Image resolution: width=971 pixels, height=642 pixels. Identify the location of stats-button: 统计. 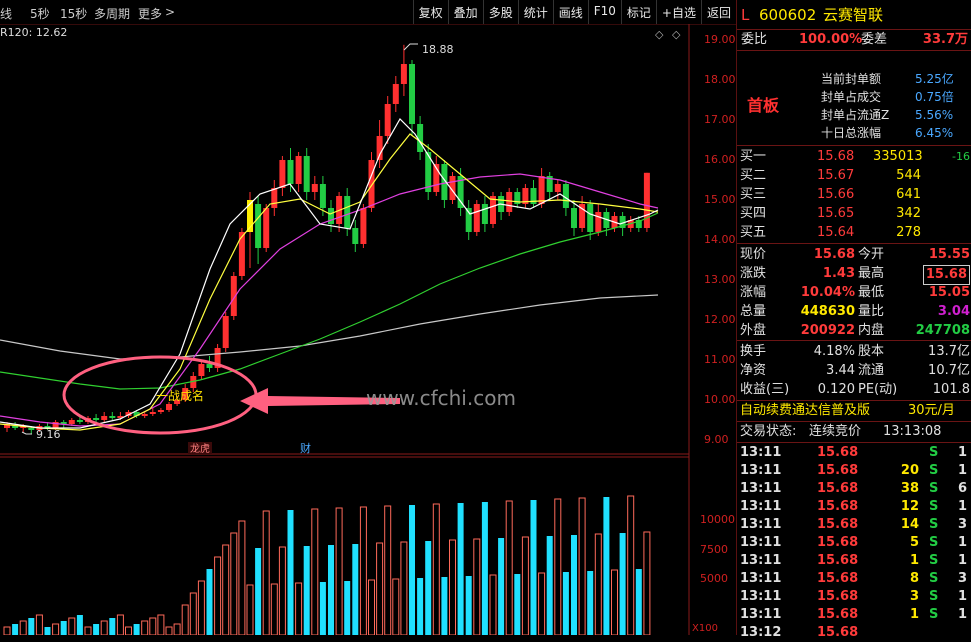
(535, 12).